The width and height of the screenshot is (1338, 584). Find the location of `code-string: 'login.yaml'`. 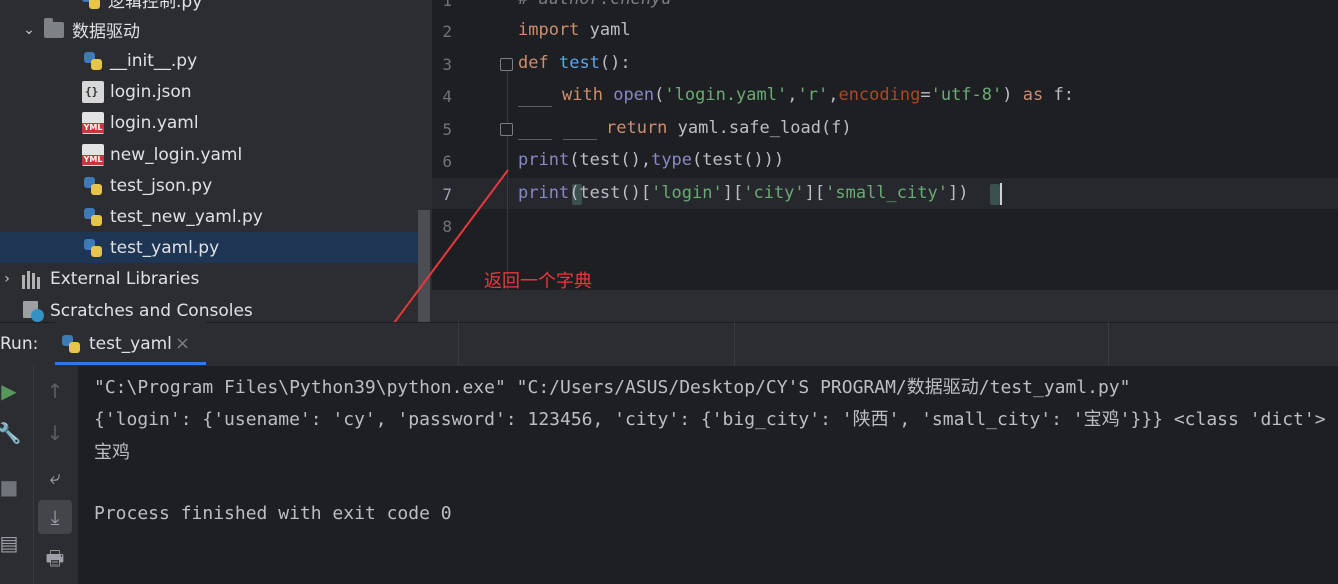

code-string: 'login.yaml' is located at coordinates (726, 95).